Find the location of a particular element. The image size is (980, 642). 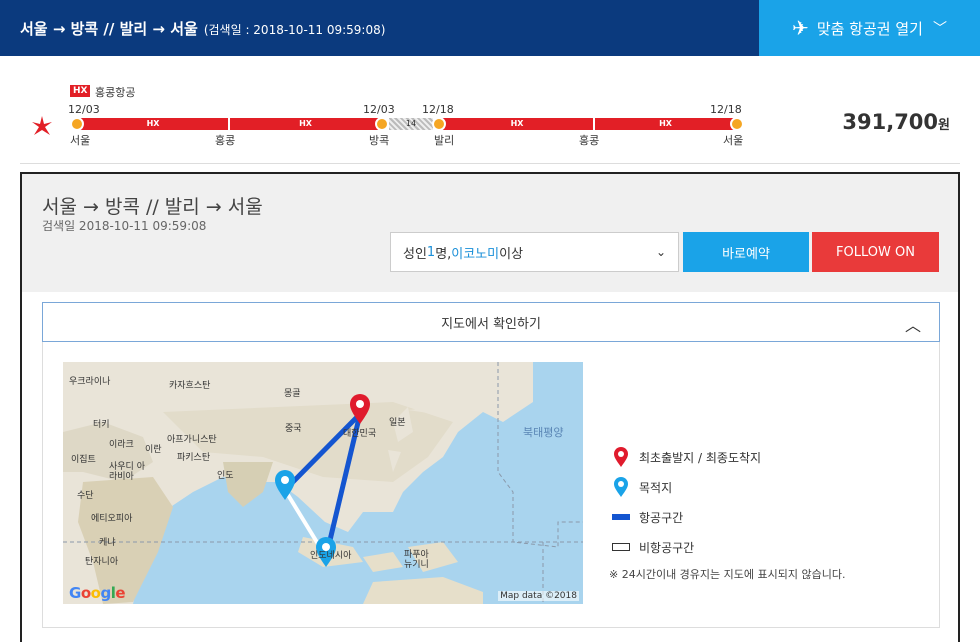

non-flight-leg-swatch is located at coordinates (621, 547).